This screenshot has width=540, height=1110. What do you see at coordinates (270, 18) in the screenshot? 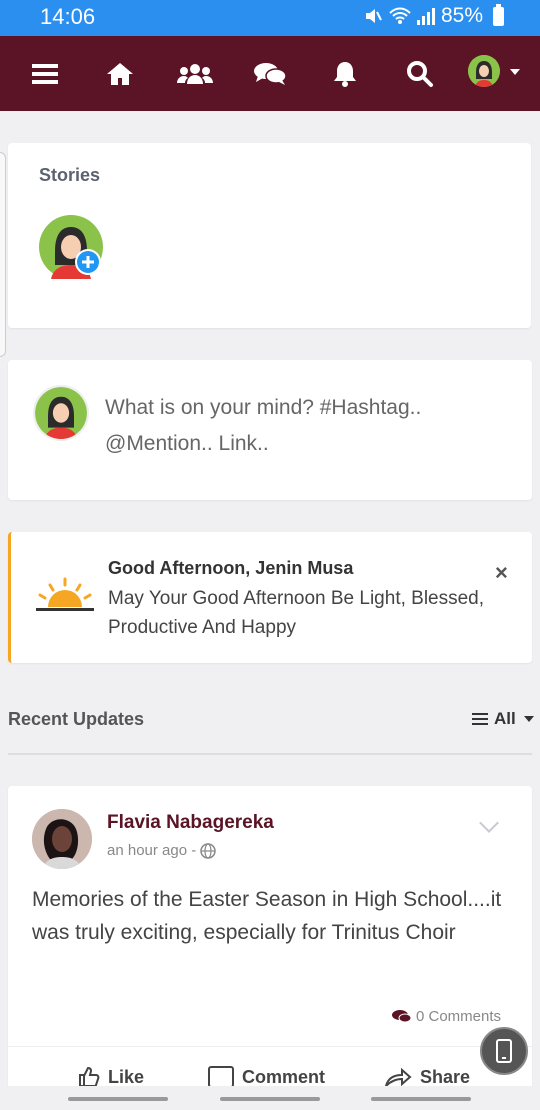
I see `status-bar: 14:06 85%` at bounding box center [270, 18].